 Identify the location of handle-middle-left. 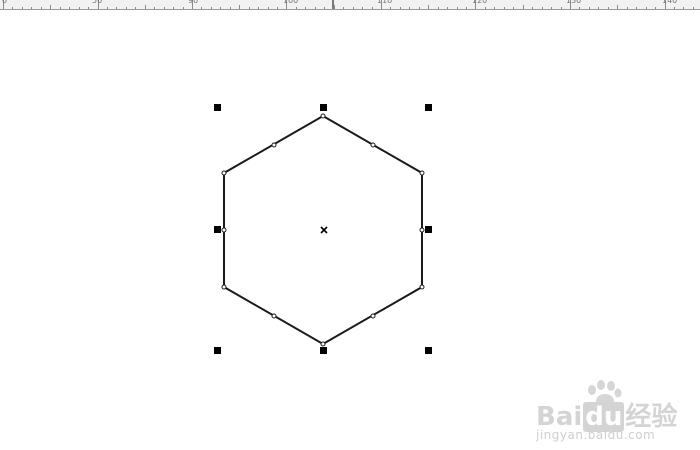
(217, 229).